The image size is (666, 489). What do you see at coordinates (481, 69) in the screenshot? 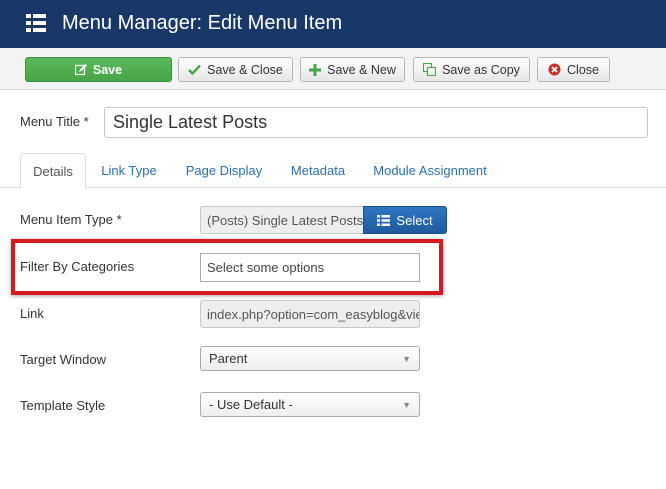
I see `save-as-copy-button-label: Save as Copy` at bounding box center [481, 69].